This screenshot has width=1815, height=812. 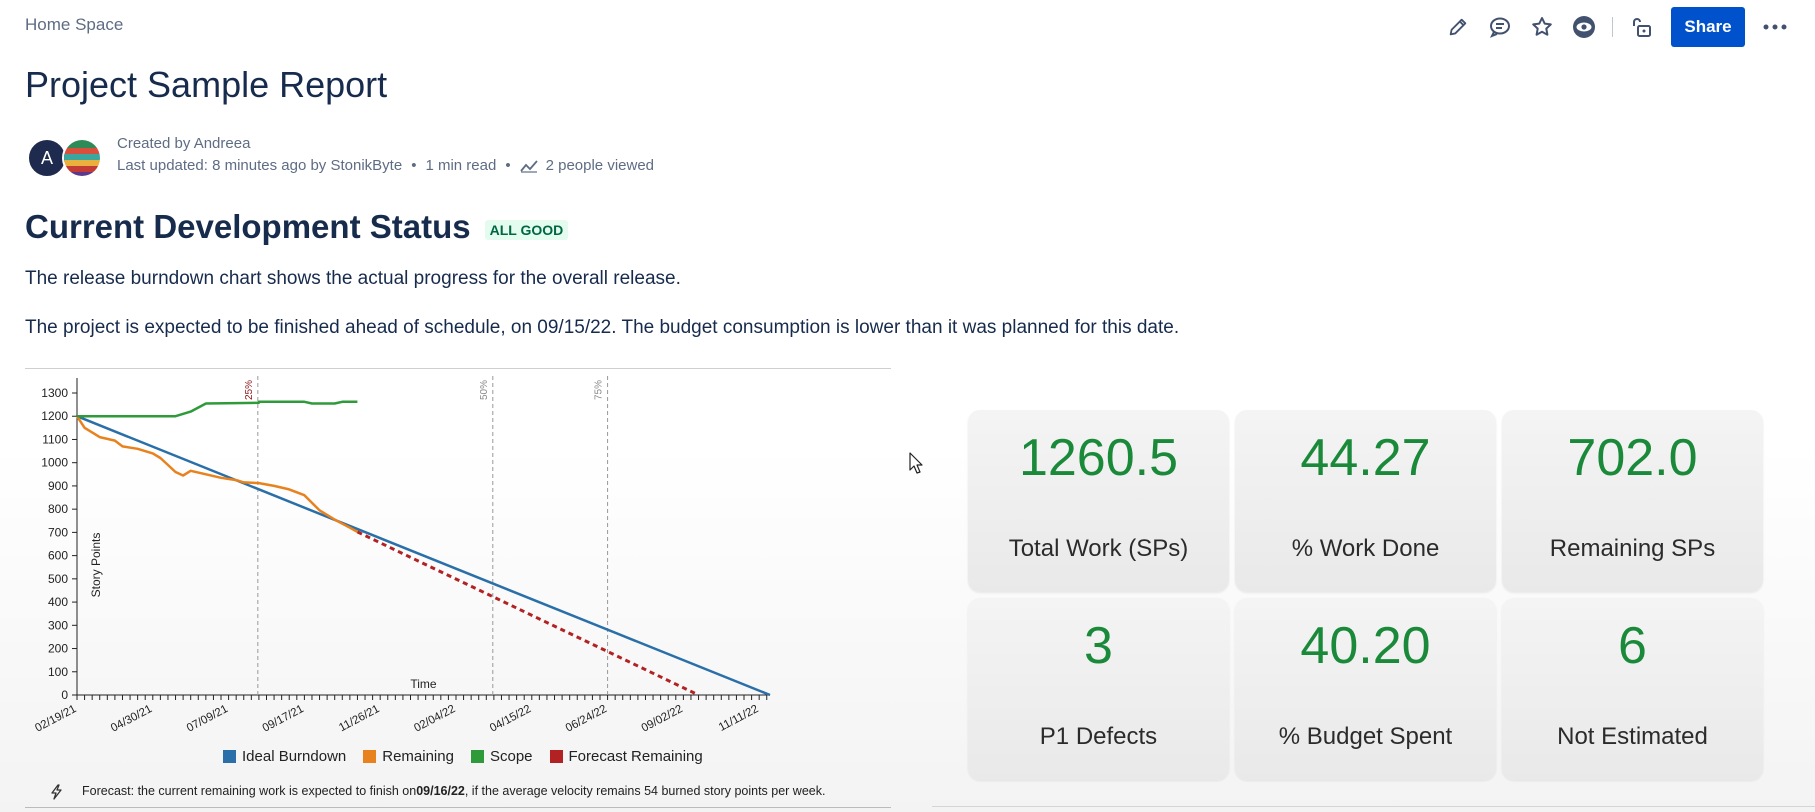 I want to click on y-tick-label: 700, so click(x=58, y=532).